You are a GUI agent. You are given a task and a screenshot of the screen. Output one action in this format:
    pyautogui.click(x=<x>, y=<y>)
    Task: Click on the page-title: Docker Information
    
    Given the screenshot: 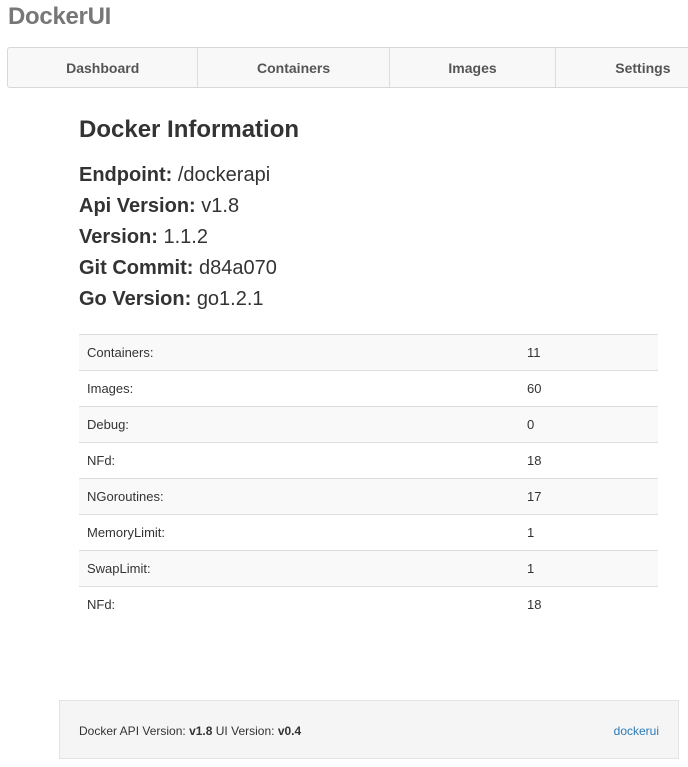 What is the action you would take?
    pyautogui.click(x=189, y=129)
    